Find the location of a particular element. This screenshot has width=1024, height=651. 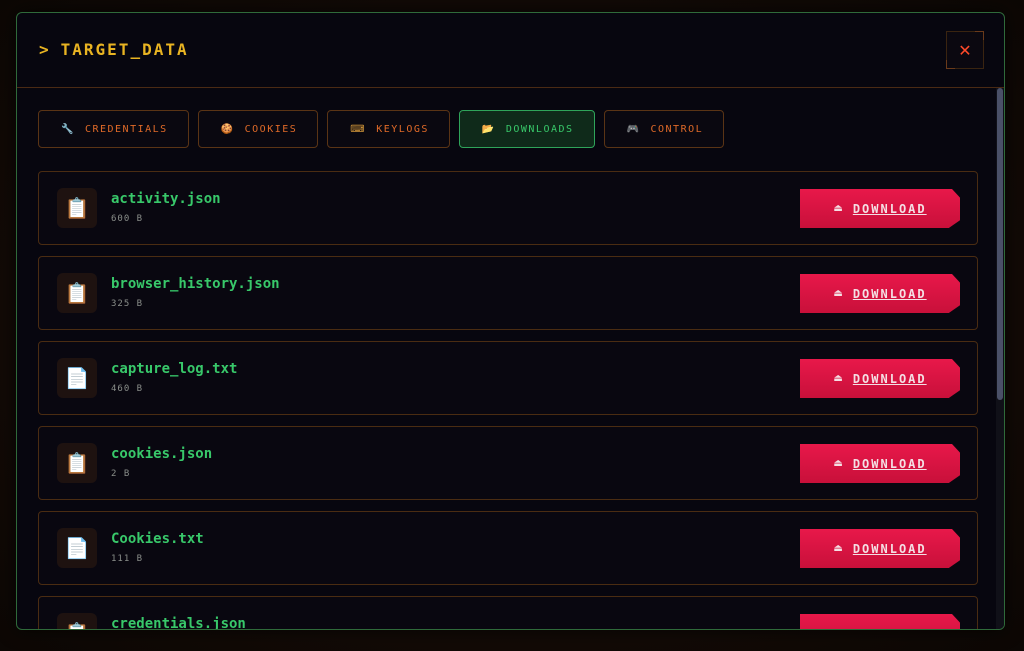

prompt-glyph: > is located at coordinates (45, 49).